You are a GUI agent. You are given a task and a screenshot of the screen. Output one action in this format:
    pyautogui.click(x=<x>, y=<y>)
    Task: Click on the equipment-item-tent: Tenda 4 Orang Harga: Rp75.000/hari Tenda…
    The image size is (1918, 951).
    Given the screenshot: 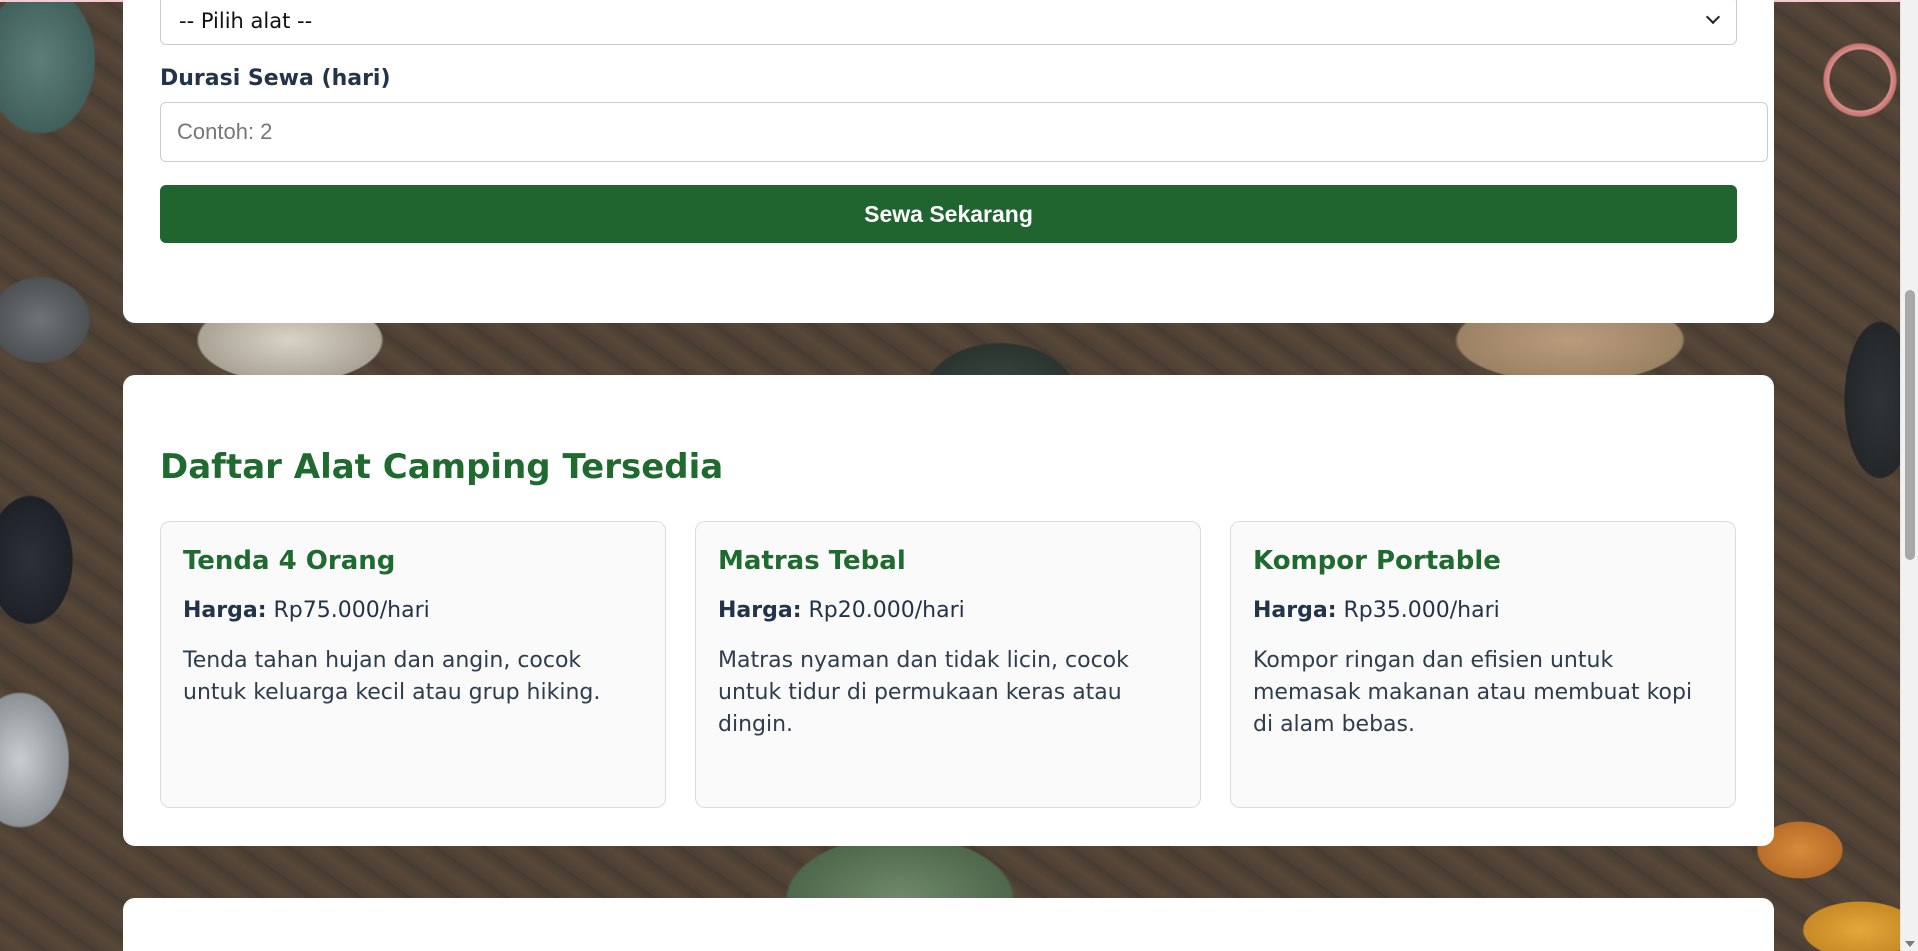 What is the action you would take?
    pyautogui.click(x=413, y=664)
    